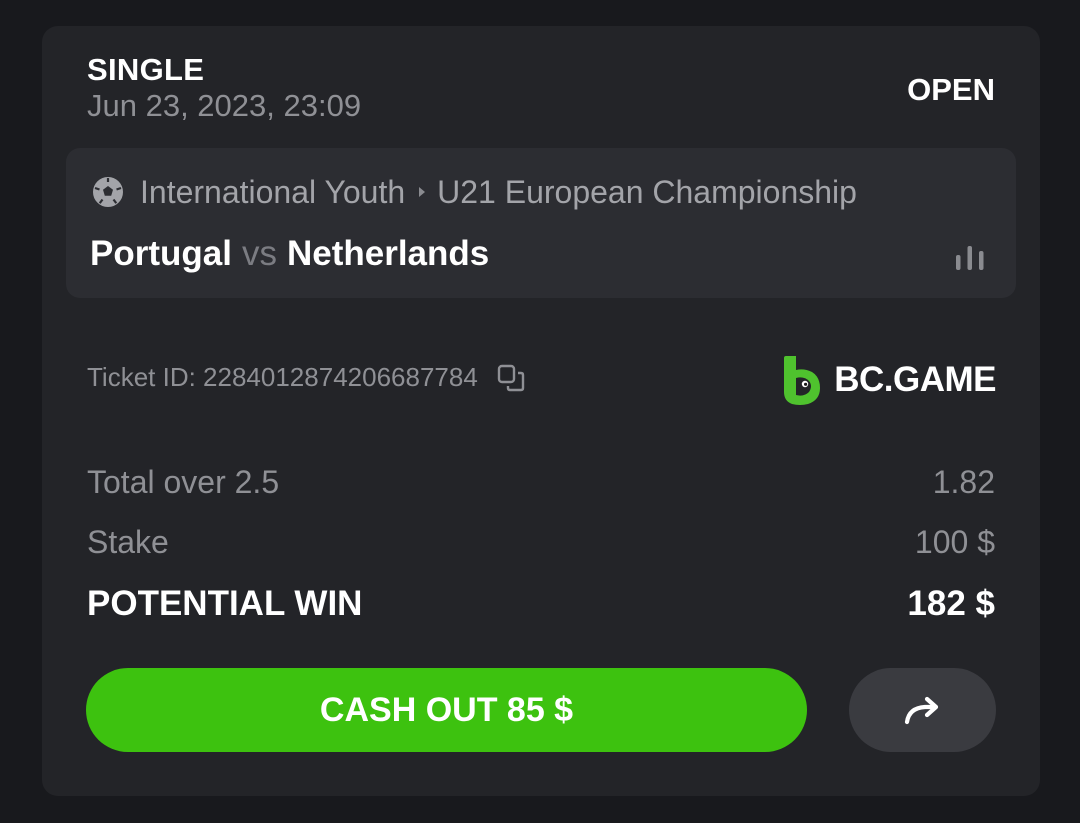 Image resolution: width=1080 pixels, height=823 pixels. I want to click on vs-label: vs, so click(259, 253).